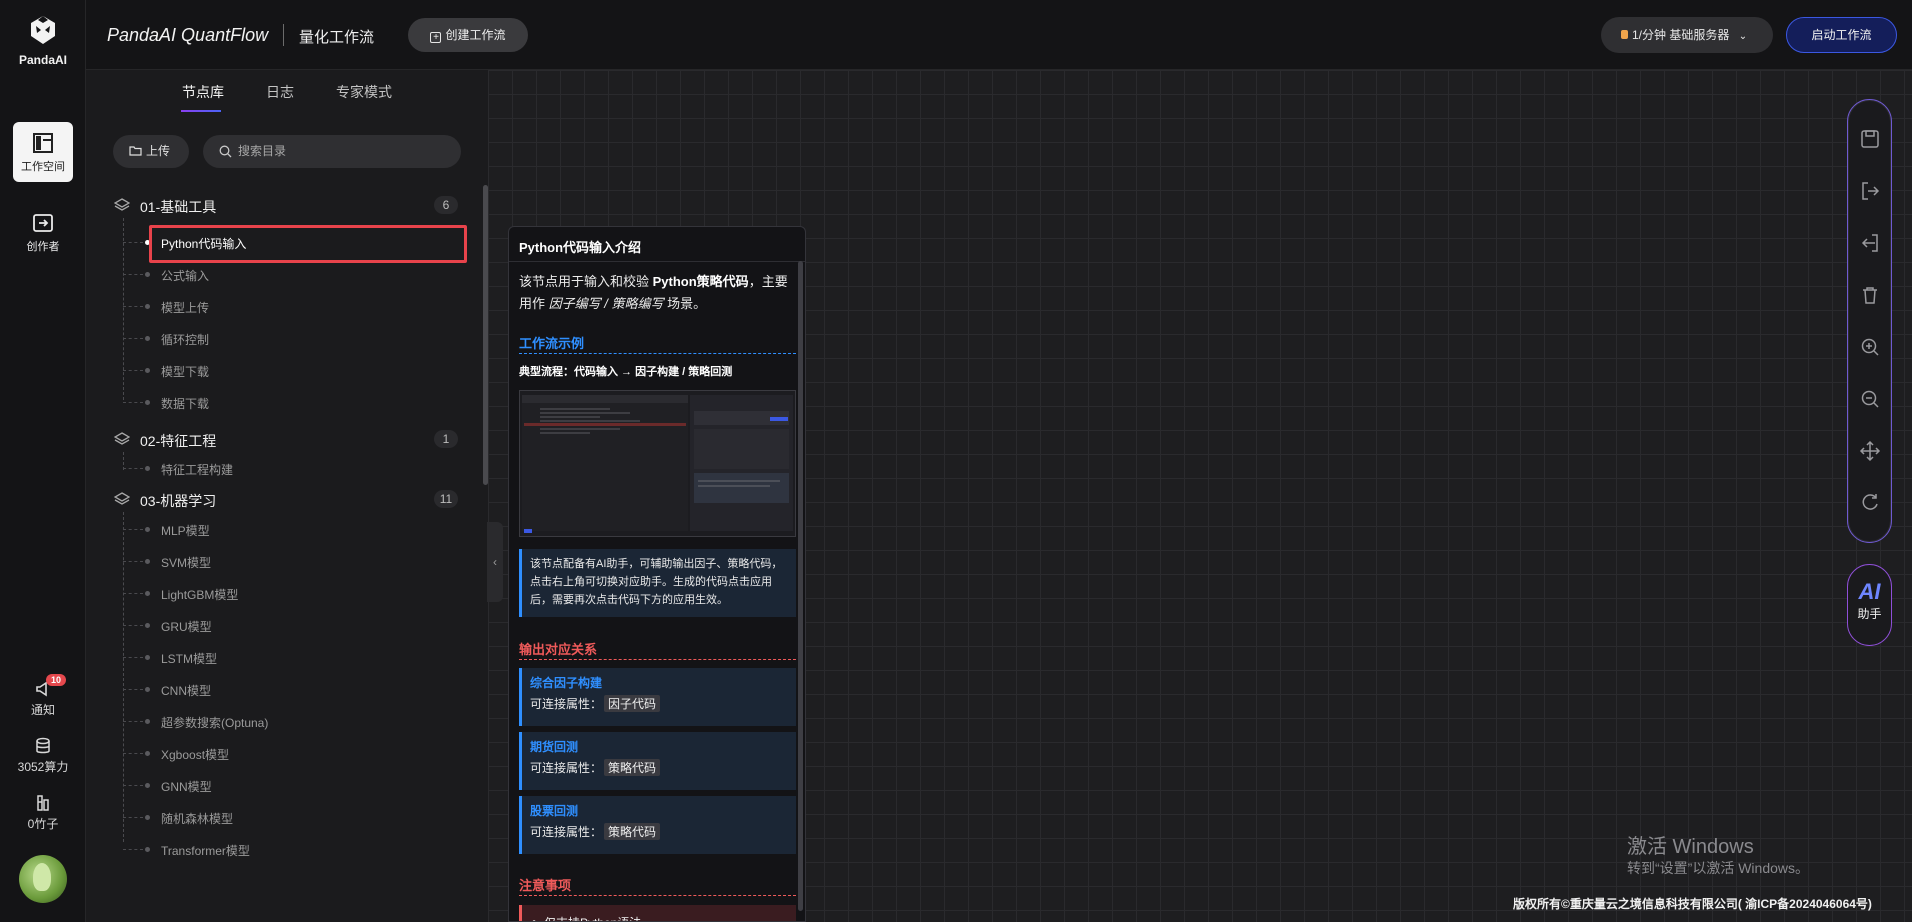 The height and width of the screenshot is (922, 1912). Describe the element at coordinates (43, 461) in the screenshot. I see `left-rail: PandaAI 工作空间 创作者 10 通知 3052算力 0竹子` at that location.